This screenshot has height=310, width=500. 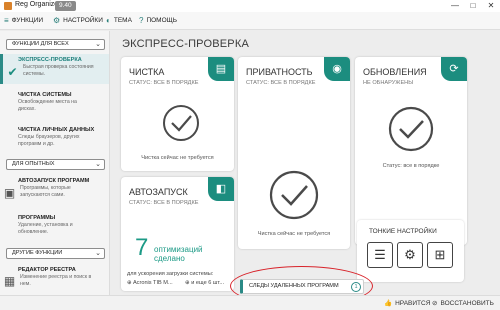 What do you see at coordinates (27, 20) in the screenshot?
I see `menu-functions-label: ФУНКЦИИ` at bounding box center [27, 20].